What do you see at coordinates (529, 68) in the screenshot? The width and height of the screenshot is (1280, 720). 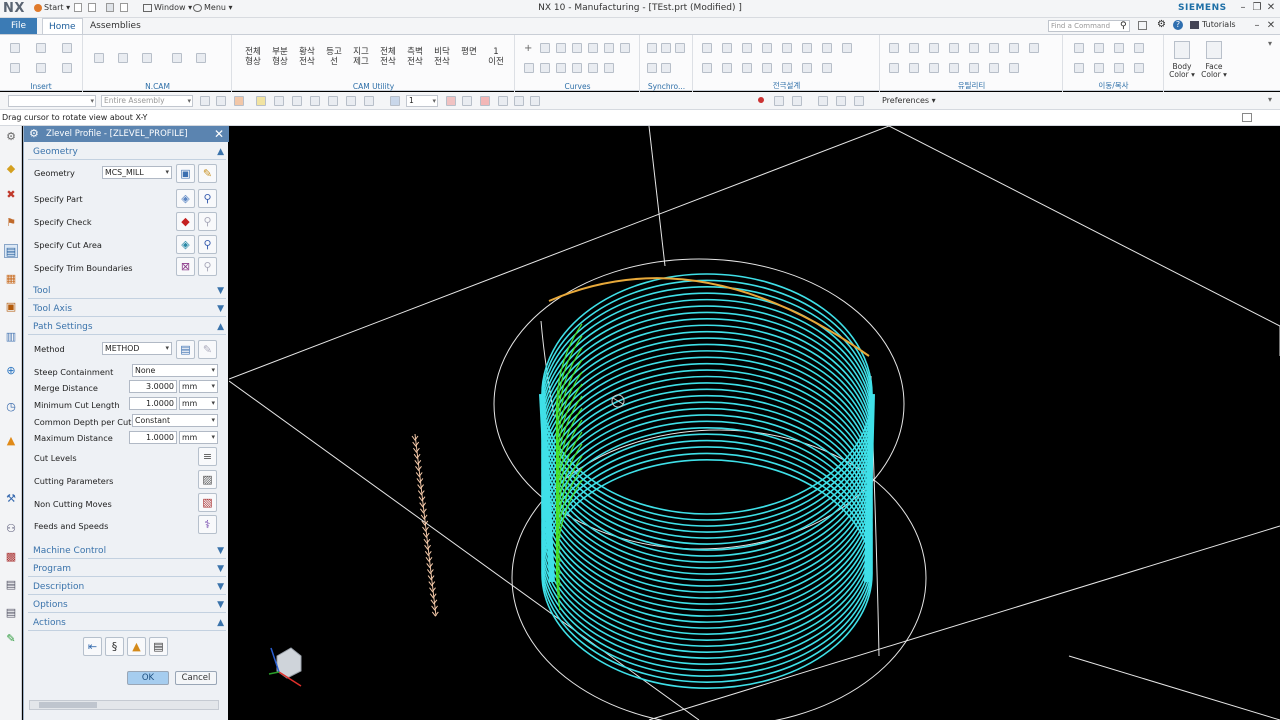 I see `offset-curve-icon` at bounding box center [529, 68].